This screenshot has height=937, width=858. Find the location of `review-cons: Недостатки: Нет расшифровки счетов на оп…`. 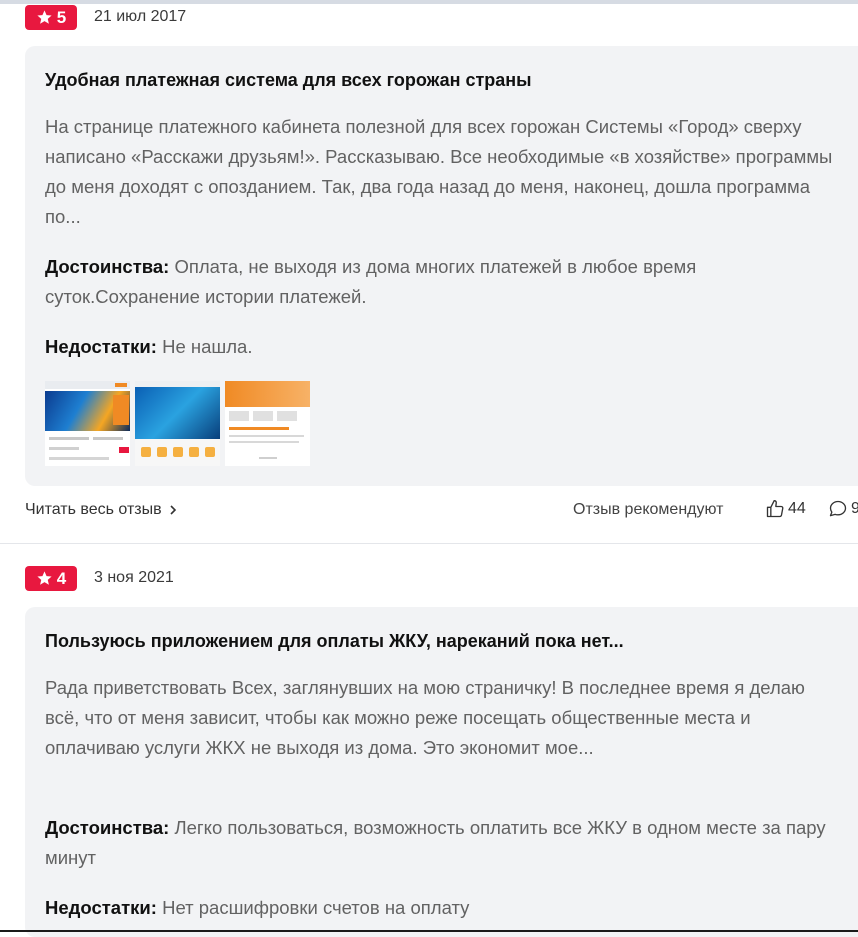

review-cons: Недостатки: Нет расшифровки счетов на оп… is located at coordinates (440, 908).